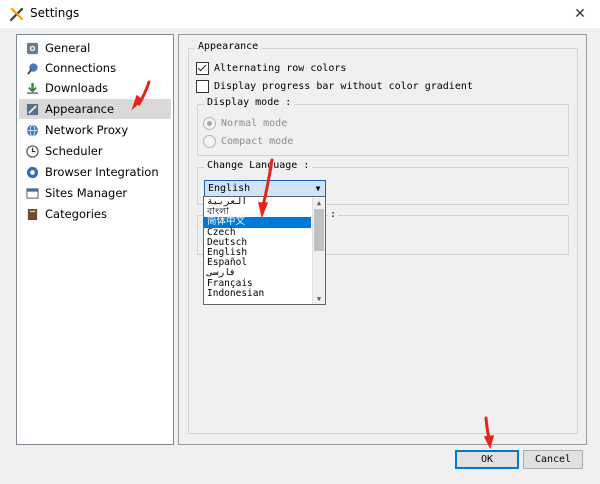 This screenshot has width=600, height=484. Describe the element at coordinates (87, 130) in the screenshot. I see `sidebar-item-label: Network Proxy` at that location.